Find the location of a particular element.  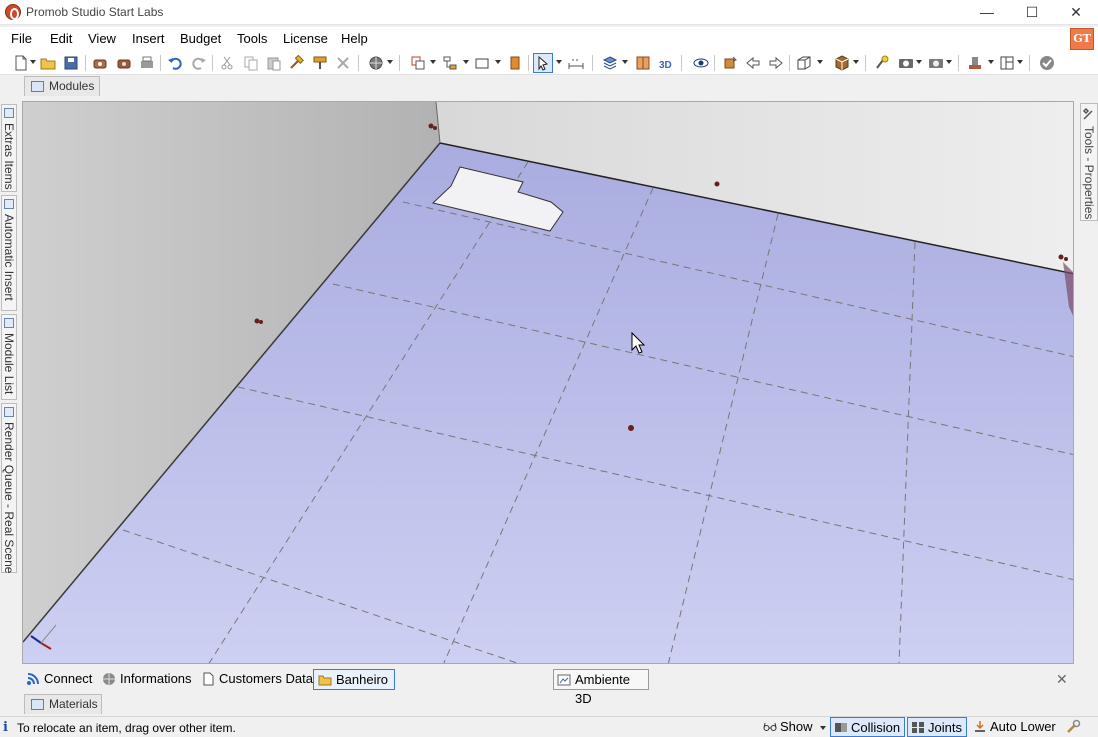

module-list-label: Module List is located at coordinates (9, 364).